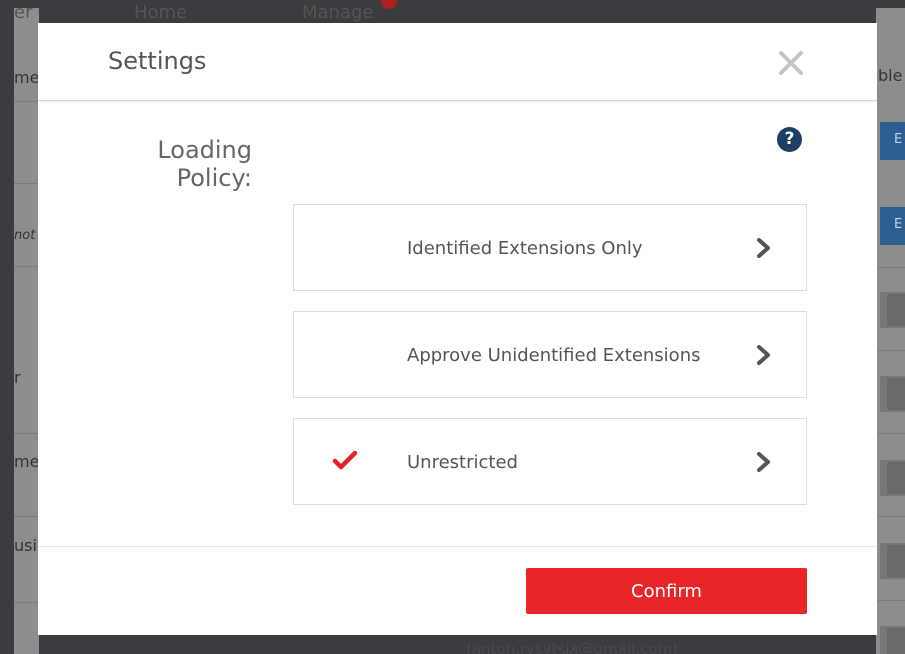  I want to click on background-text-fragment: r, so click(17, 377).